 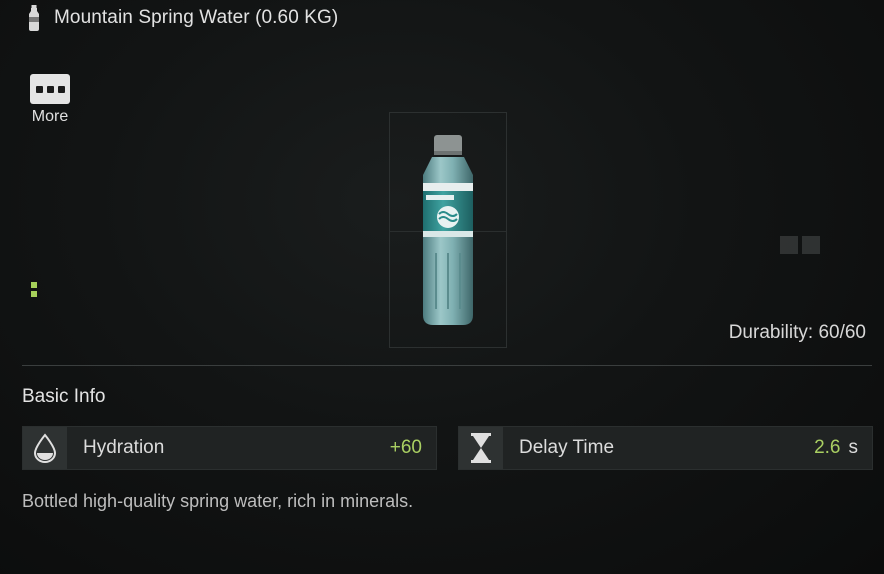 What do you see at coordinates (45, 448) in the screenshot?
I see `water-drop-icon` at bounding box center [45, 448].